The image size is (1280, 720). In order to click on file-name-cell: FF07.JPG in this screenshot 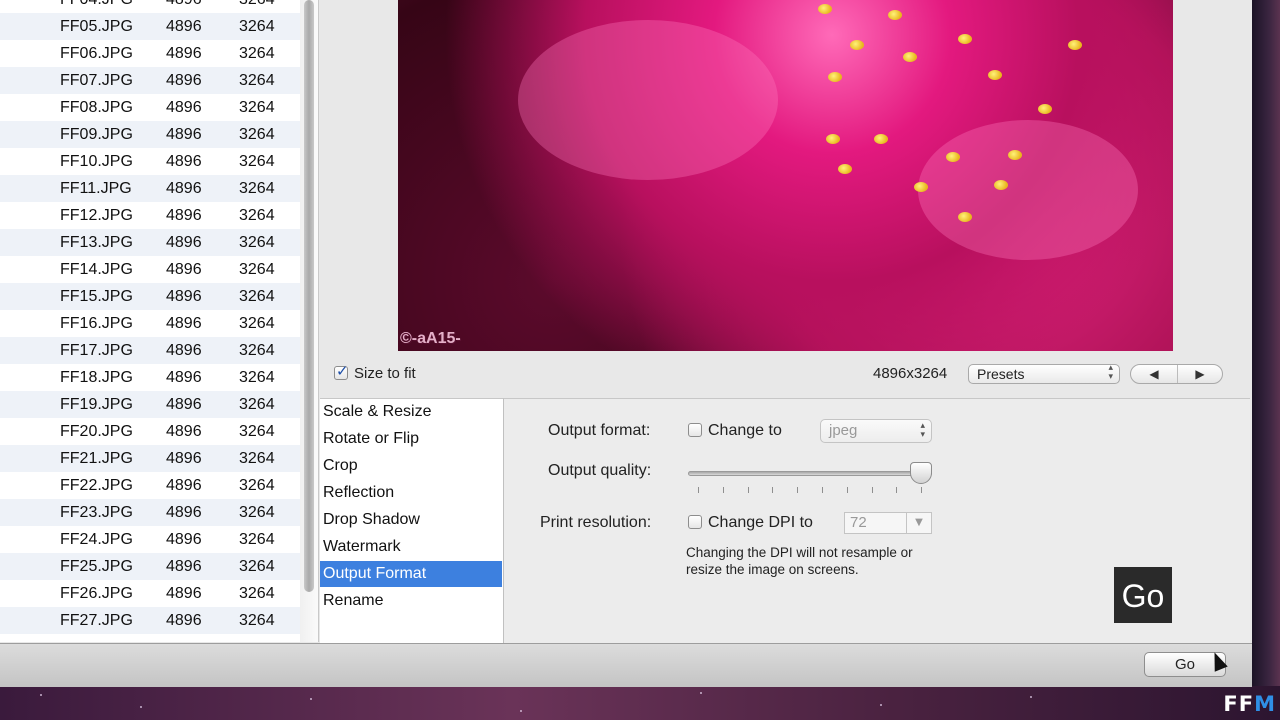, I will do `click(96, 80)`.